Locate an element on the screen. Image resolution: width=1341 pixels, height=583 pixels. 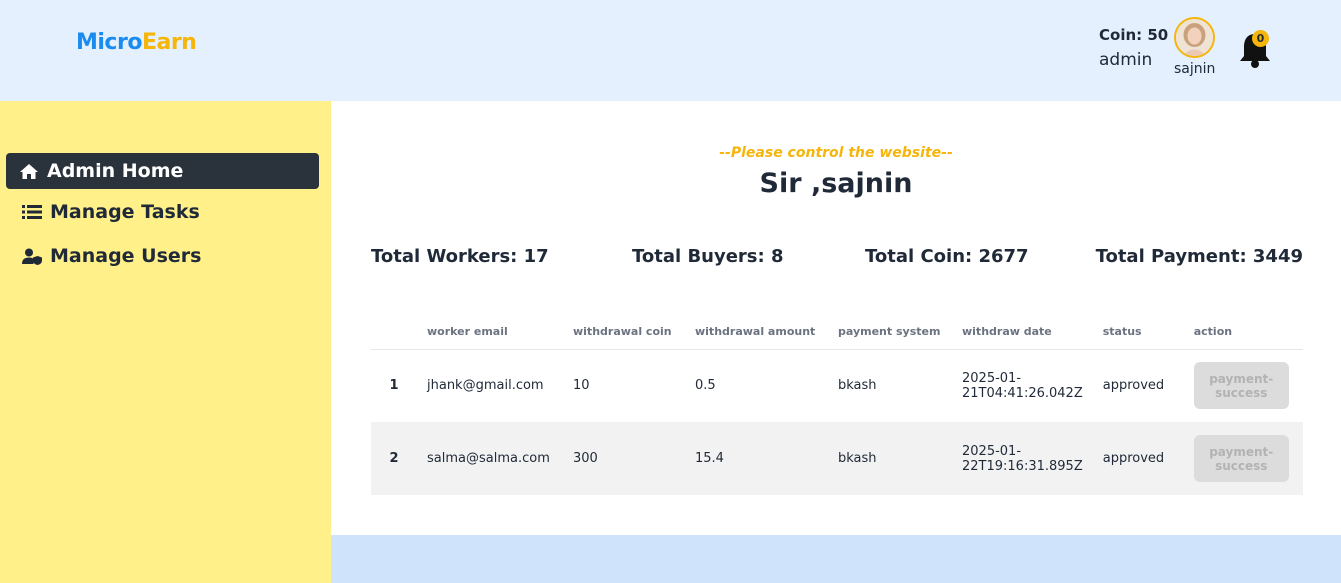
list-icon is located at coordinates (32, 212).